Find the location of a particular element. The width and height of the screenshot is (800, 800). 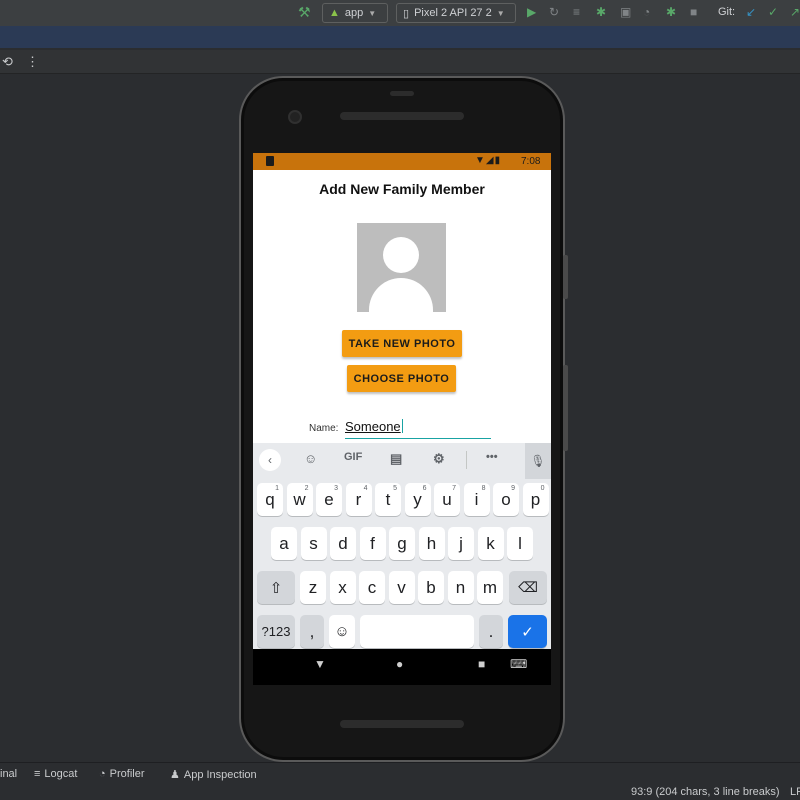

profiler-tab-label: Profiler is located at coordinates (127, 774).